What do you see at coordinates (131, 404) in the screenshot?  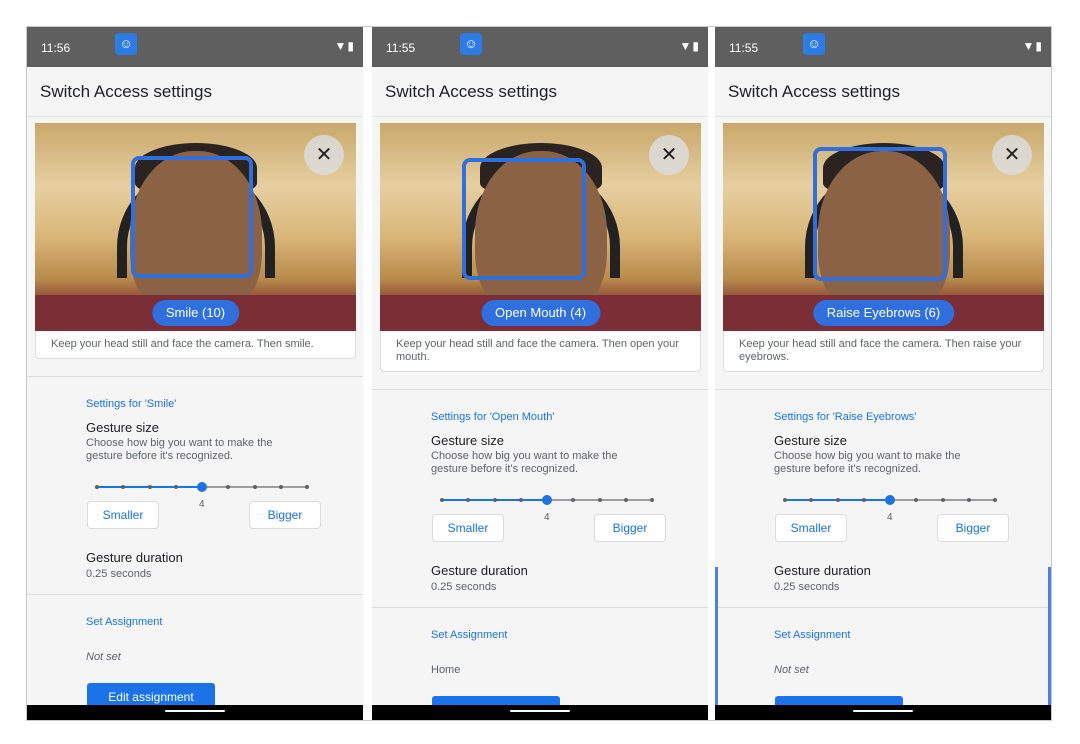 I see `settings-title: Settings for 'Smile'` at bounding box center [131, 404].